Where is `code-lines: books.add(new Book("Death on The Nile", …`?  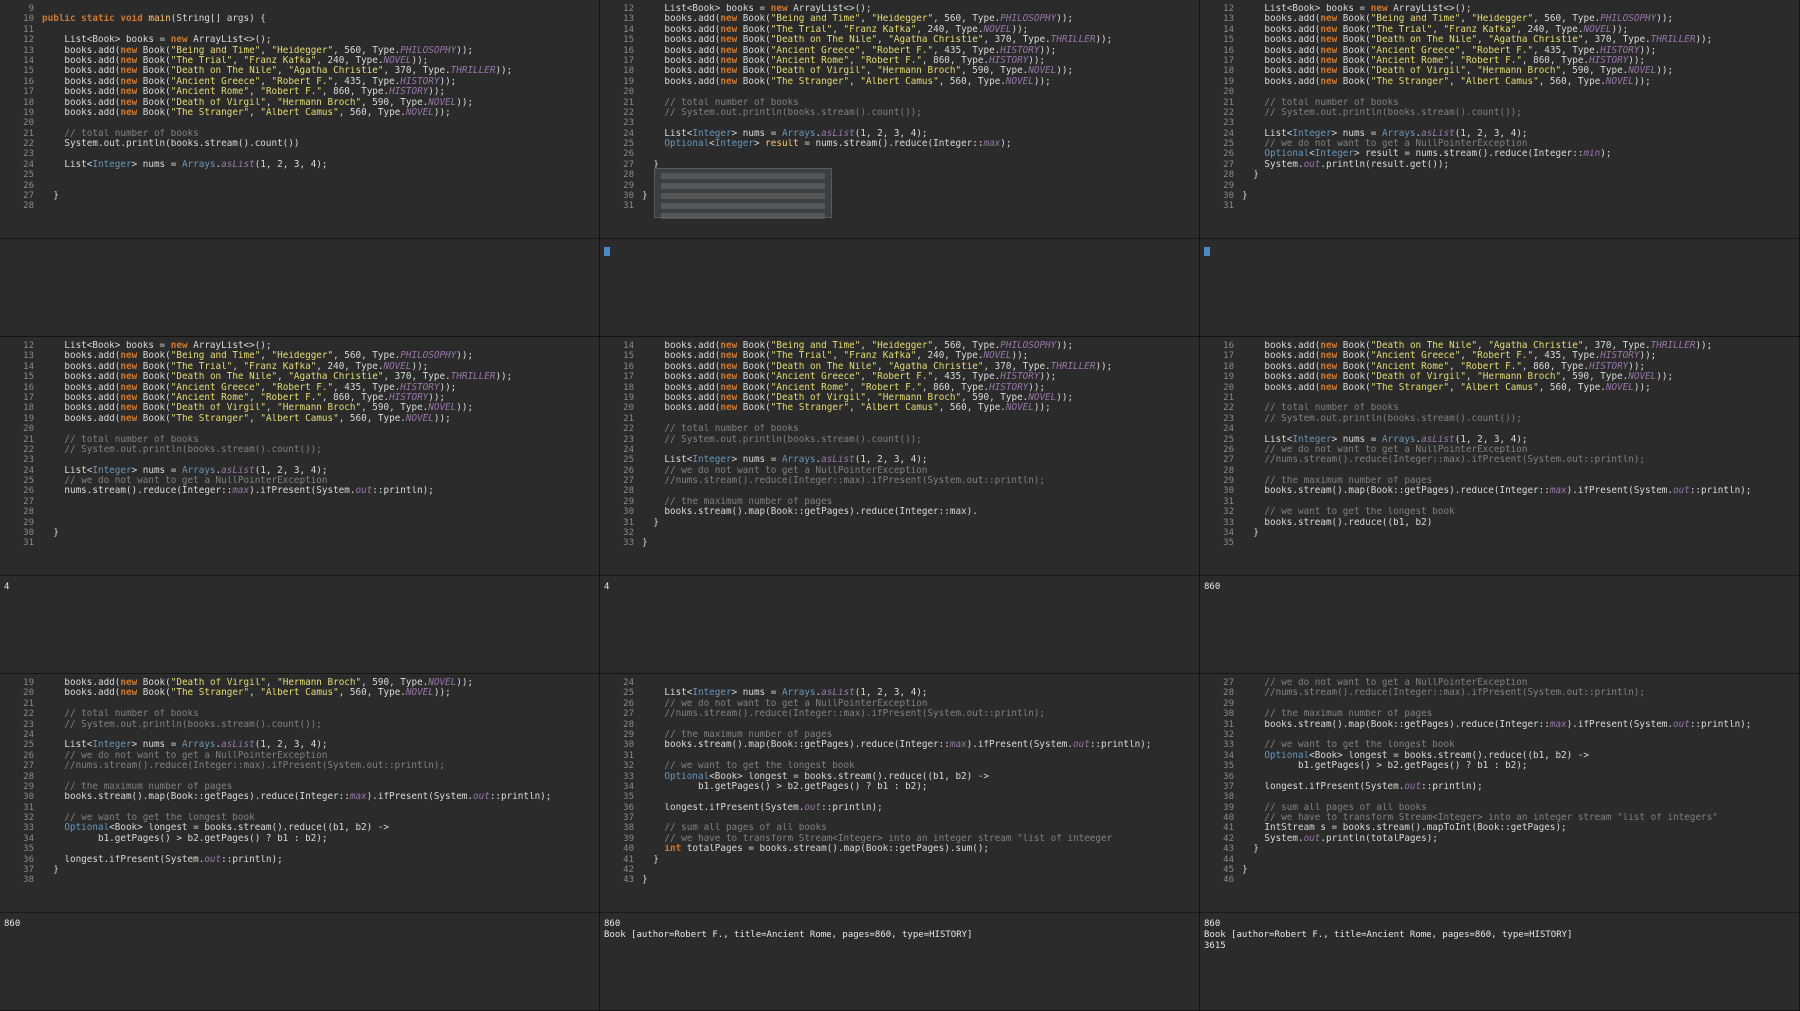 code-lines: books.add(new Book("Death on The Nile", … is located at coordinates (1519, 445).